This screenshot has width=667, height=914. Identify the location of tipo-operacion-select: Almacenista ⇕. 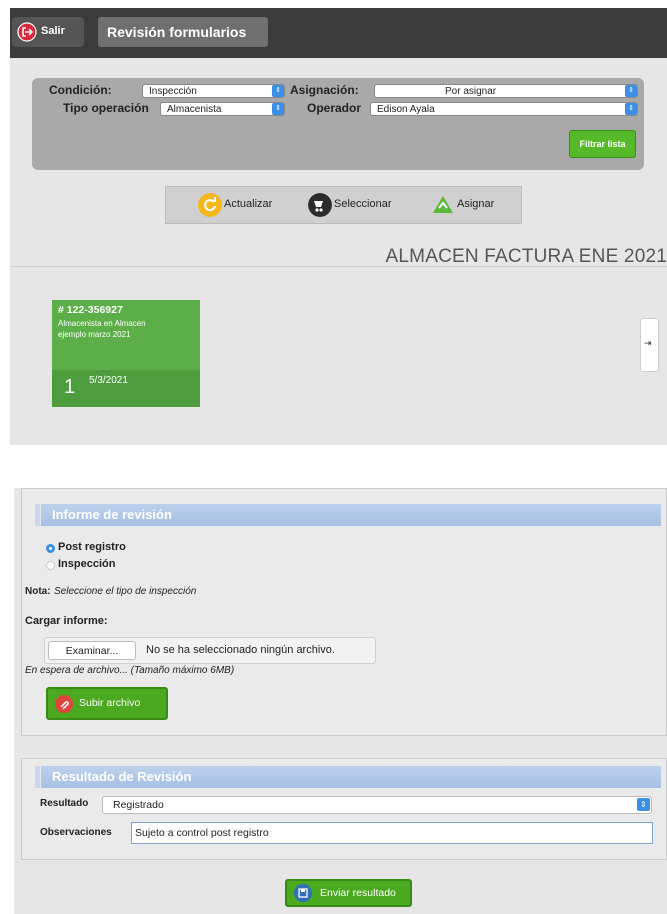
(222, 109).